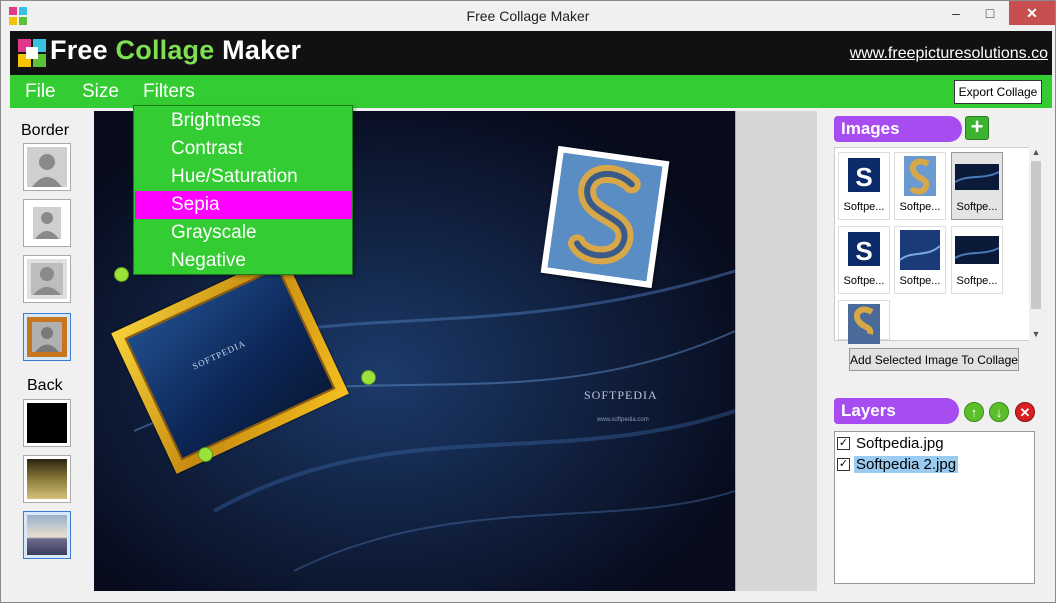  I want to click on minimize-button: –, so click(956, 13).